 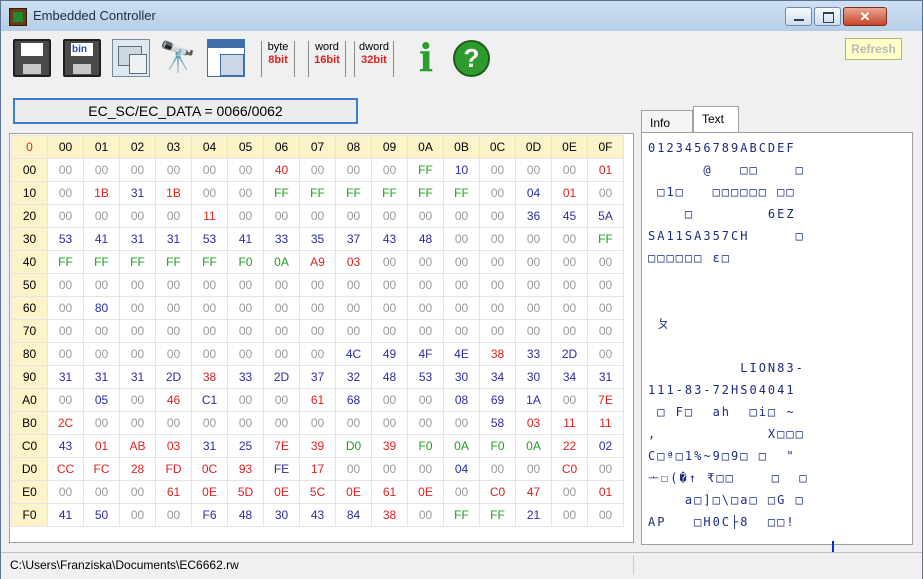 What do you see at coordinates (533, 216) in the screenshot?
I see `hex-cell: 36` at bounding box center [533, 216].